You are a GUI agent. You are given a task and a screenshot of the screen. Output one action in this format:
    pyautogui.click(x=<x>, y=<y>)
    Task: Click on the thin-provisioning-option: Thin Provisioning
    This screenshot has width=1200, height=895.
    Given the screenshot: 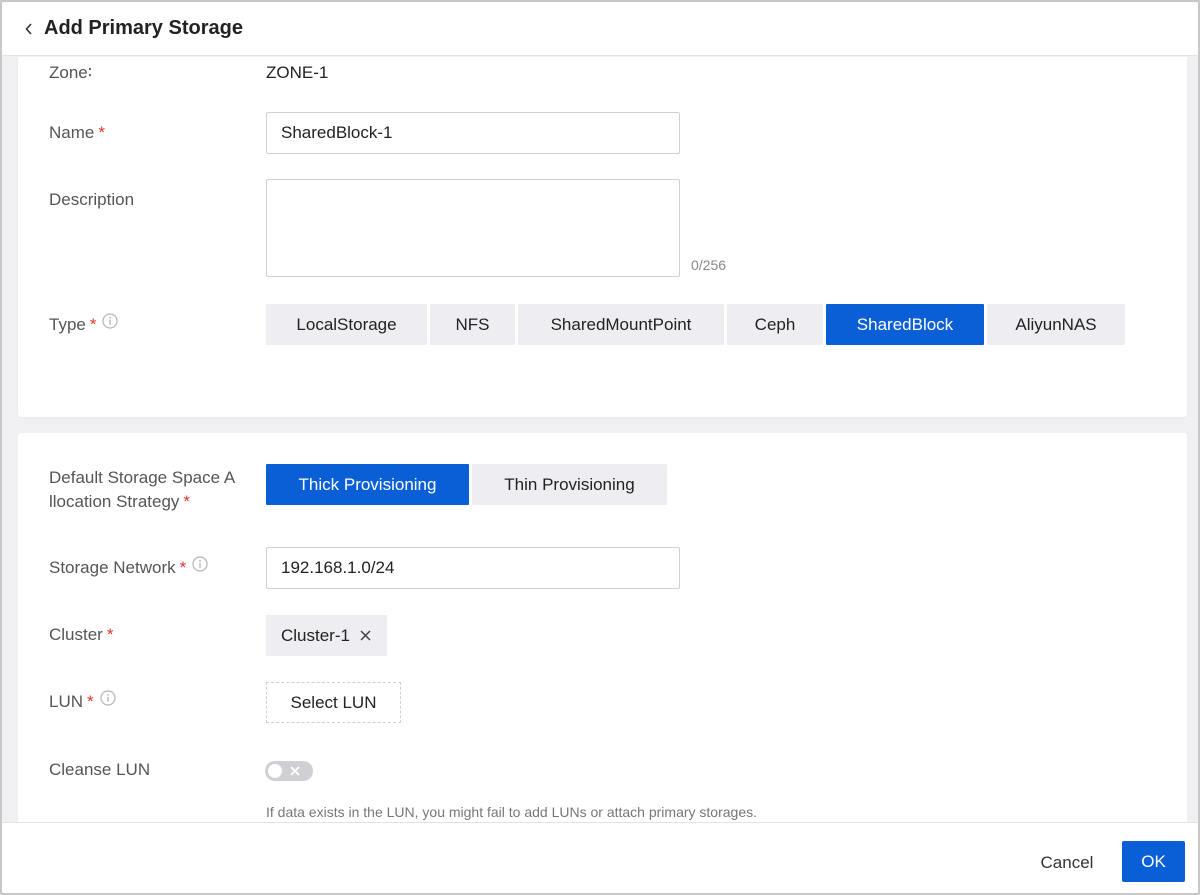 What is the action you would take?
    pyautogui.click(x=569, y=484)
    